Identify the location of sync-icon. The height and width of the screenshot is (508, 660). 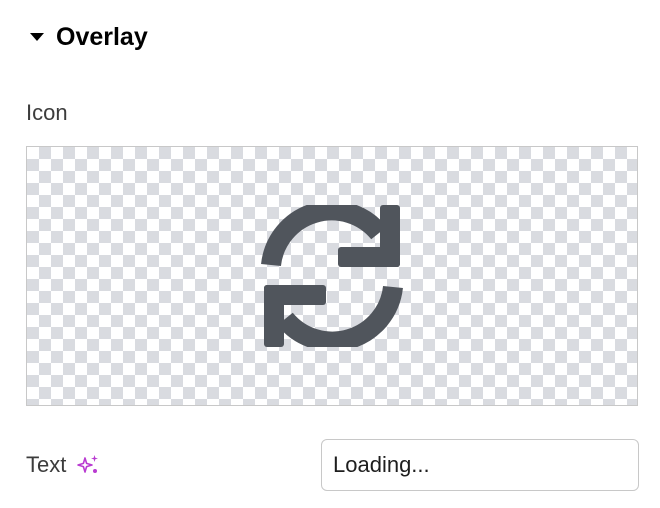
(332, 276).